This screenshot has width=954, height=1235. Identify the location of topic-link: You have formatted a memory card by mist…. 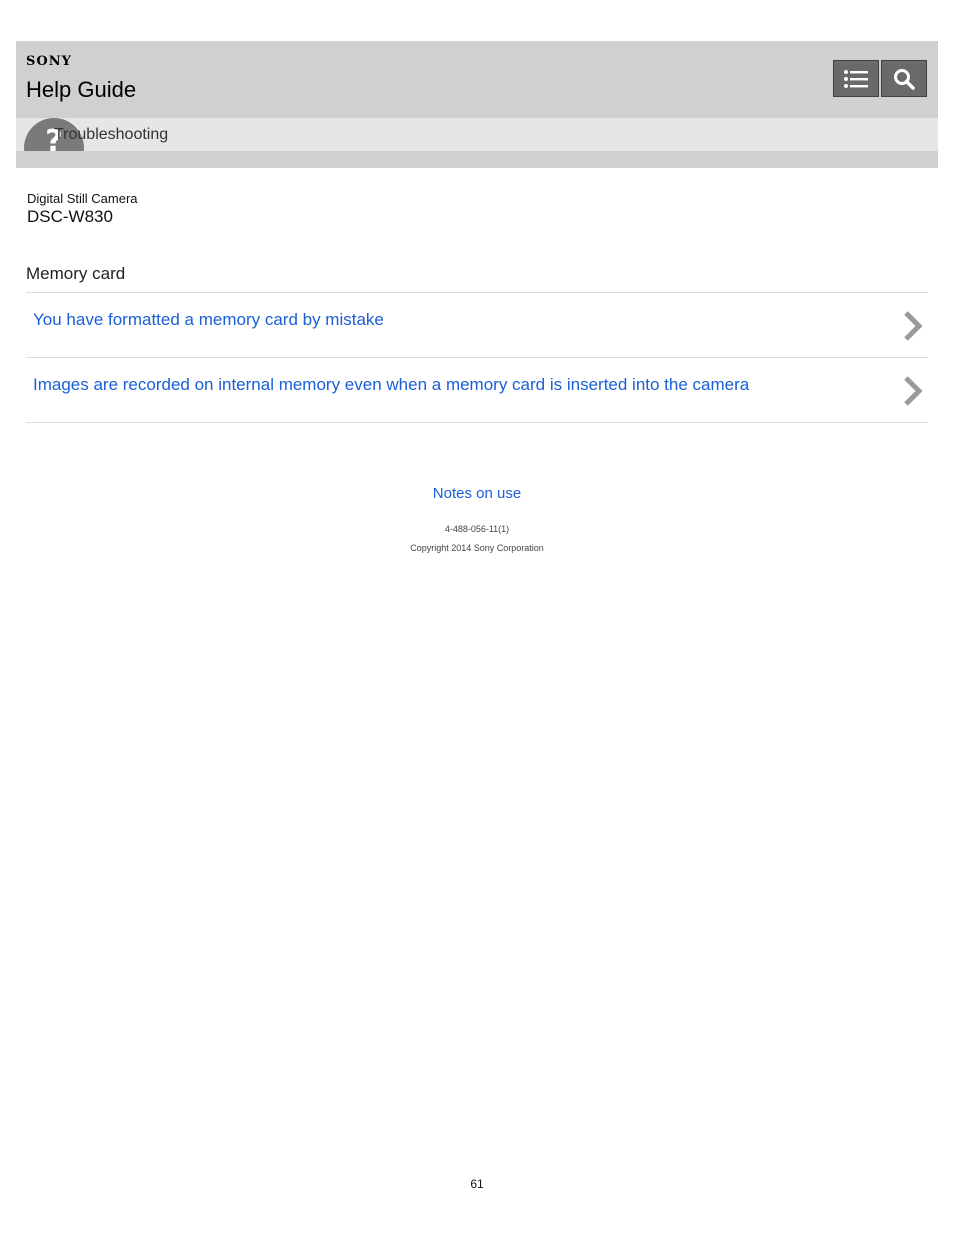
(208, 320).